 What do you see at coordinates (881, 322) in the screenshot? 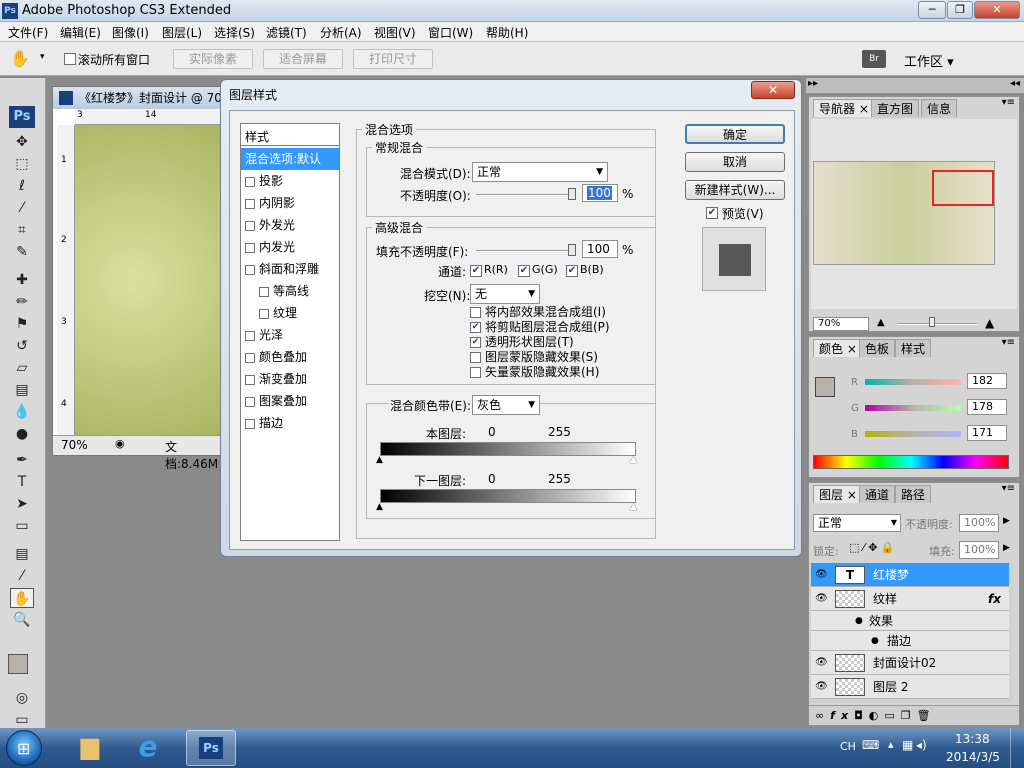
I see `zoom-out-icon: ▲` at bounding box center [881, 322].